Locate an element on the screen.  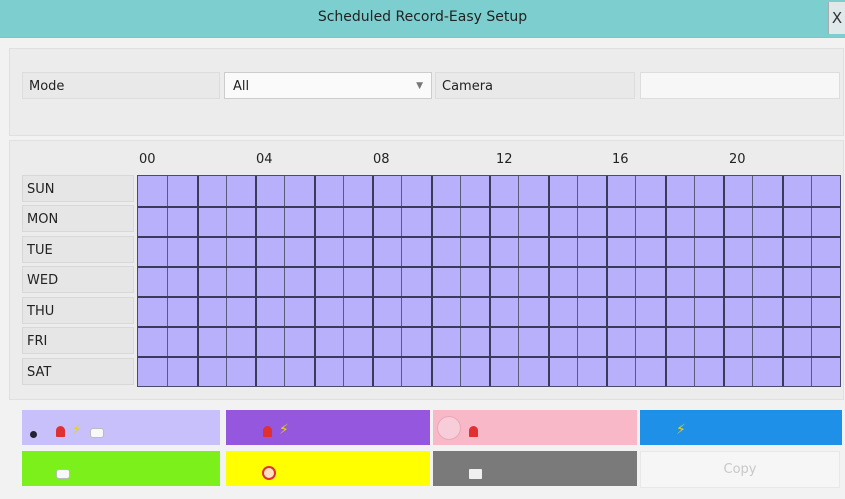
hour-label: 04 is located at coordinates (264, 159).